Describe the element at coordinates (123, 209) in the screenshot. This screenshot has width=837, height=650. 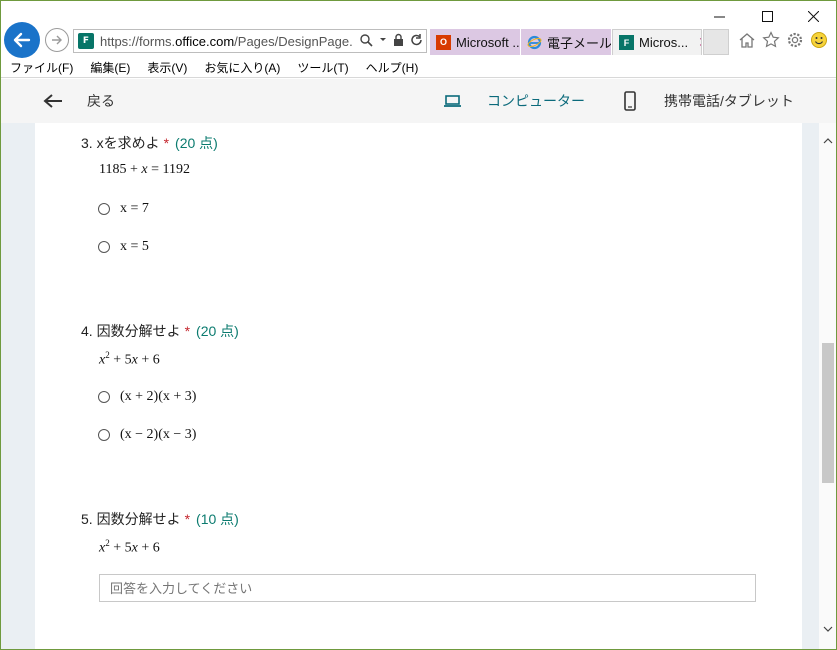
I see `question-3-option-1: x = 7` at that location.